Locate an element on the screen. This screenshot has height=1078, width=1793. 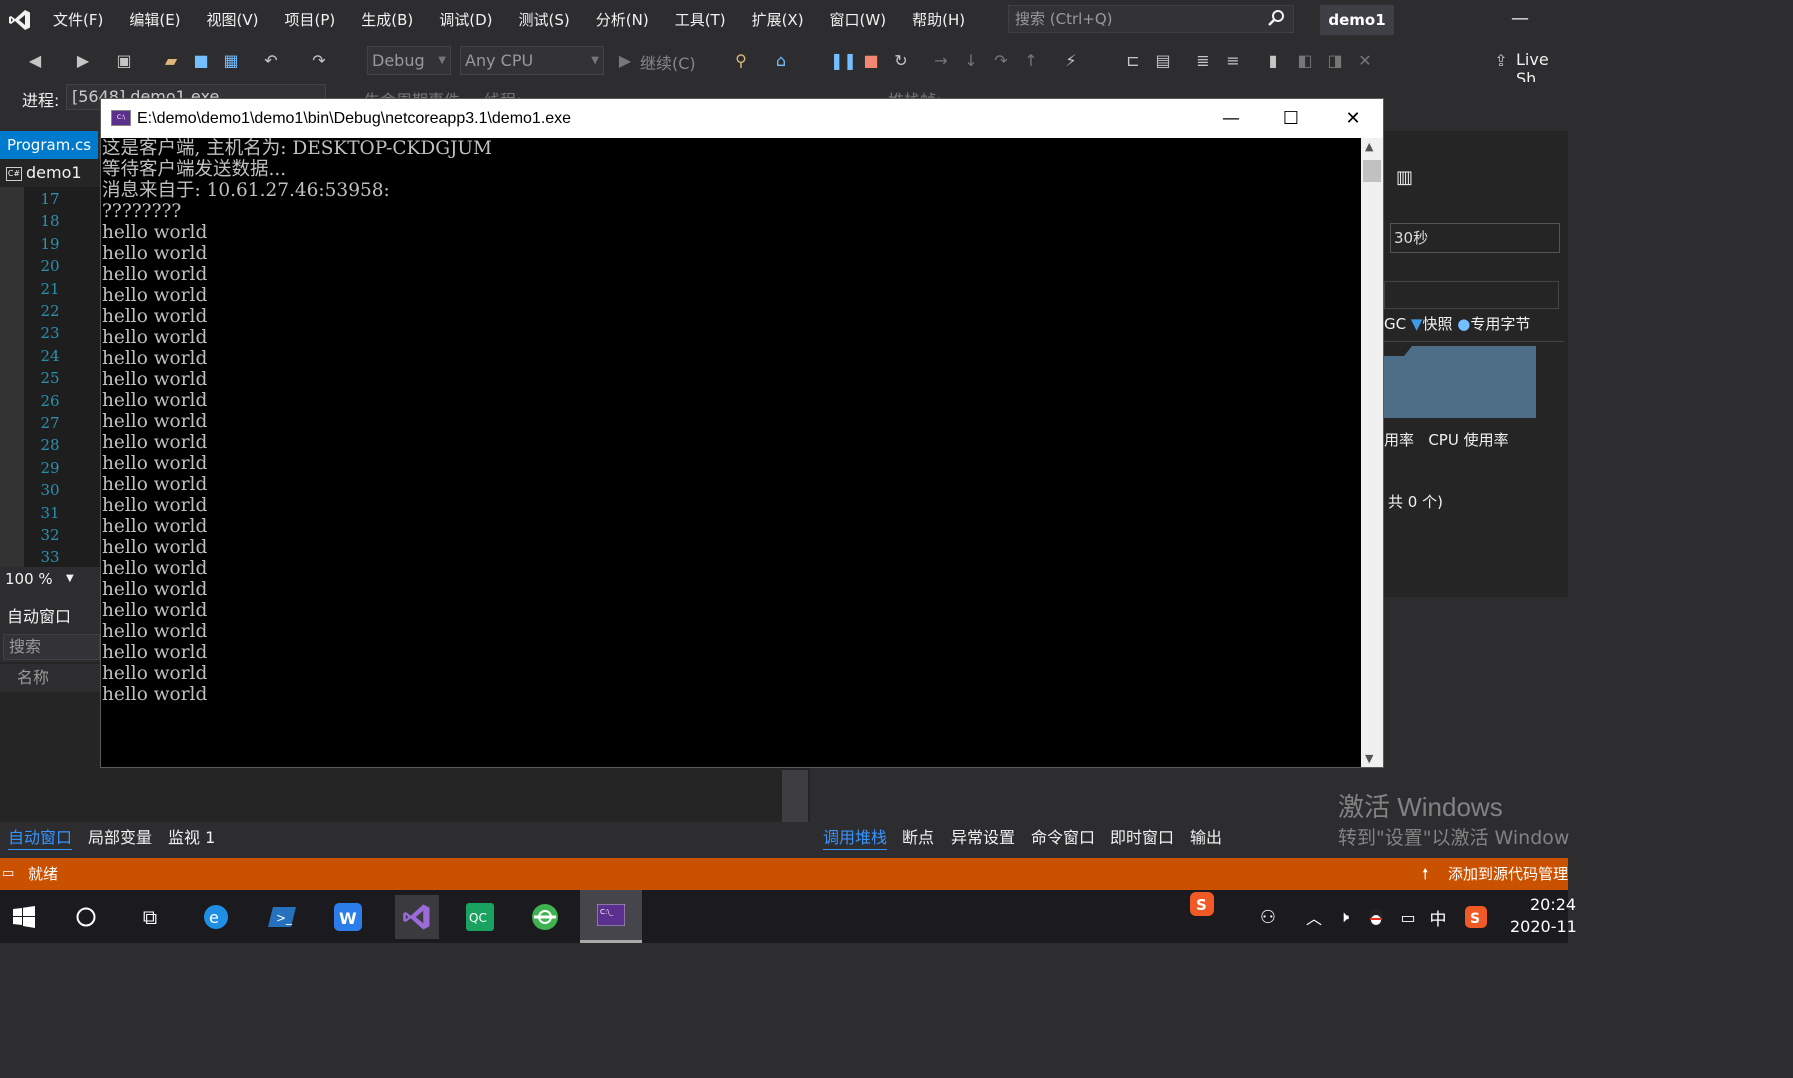
new-project-icon: ▣ is located at coordinates (124, 61).